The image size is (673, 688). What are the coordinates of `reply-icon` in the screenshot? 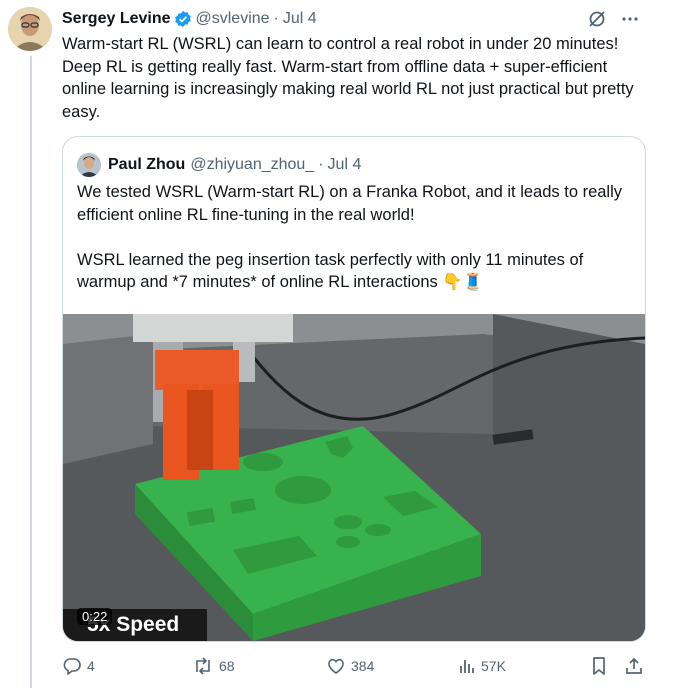 It's located at (72, 666).